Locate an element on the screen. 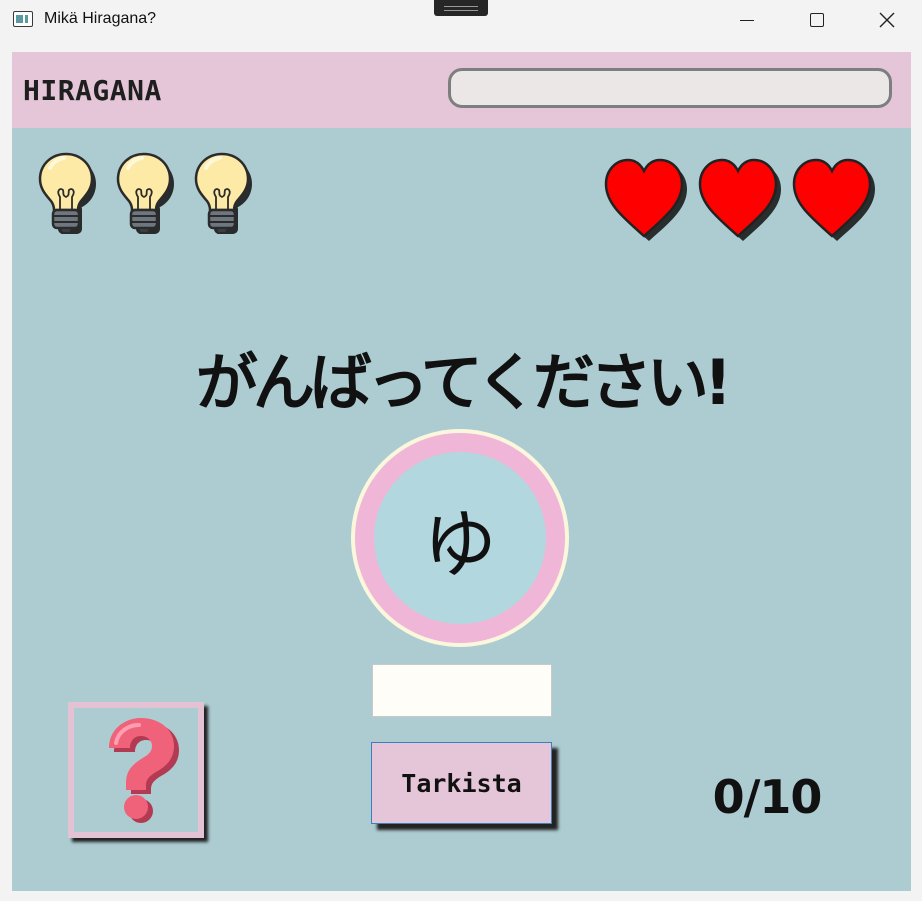 The height and width of the screenshot is (901, 922). header-bar: HIRAGANA is located at coordinates (461, 90).